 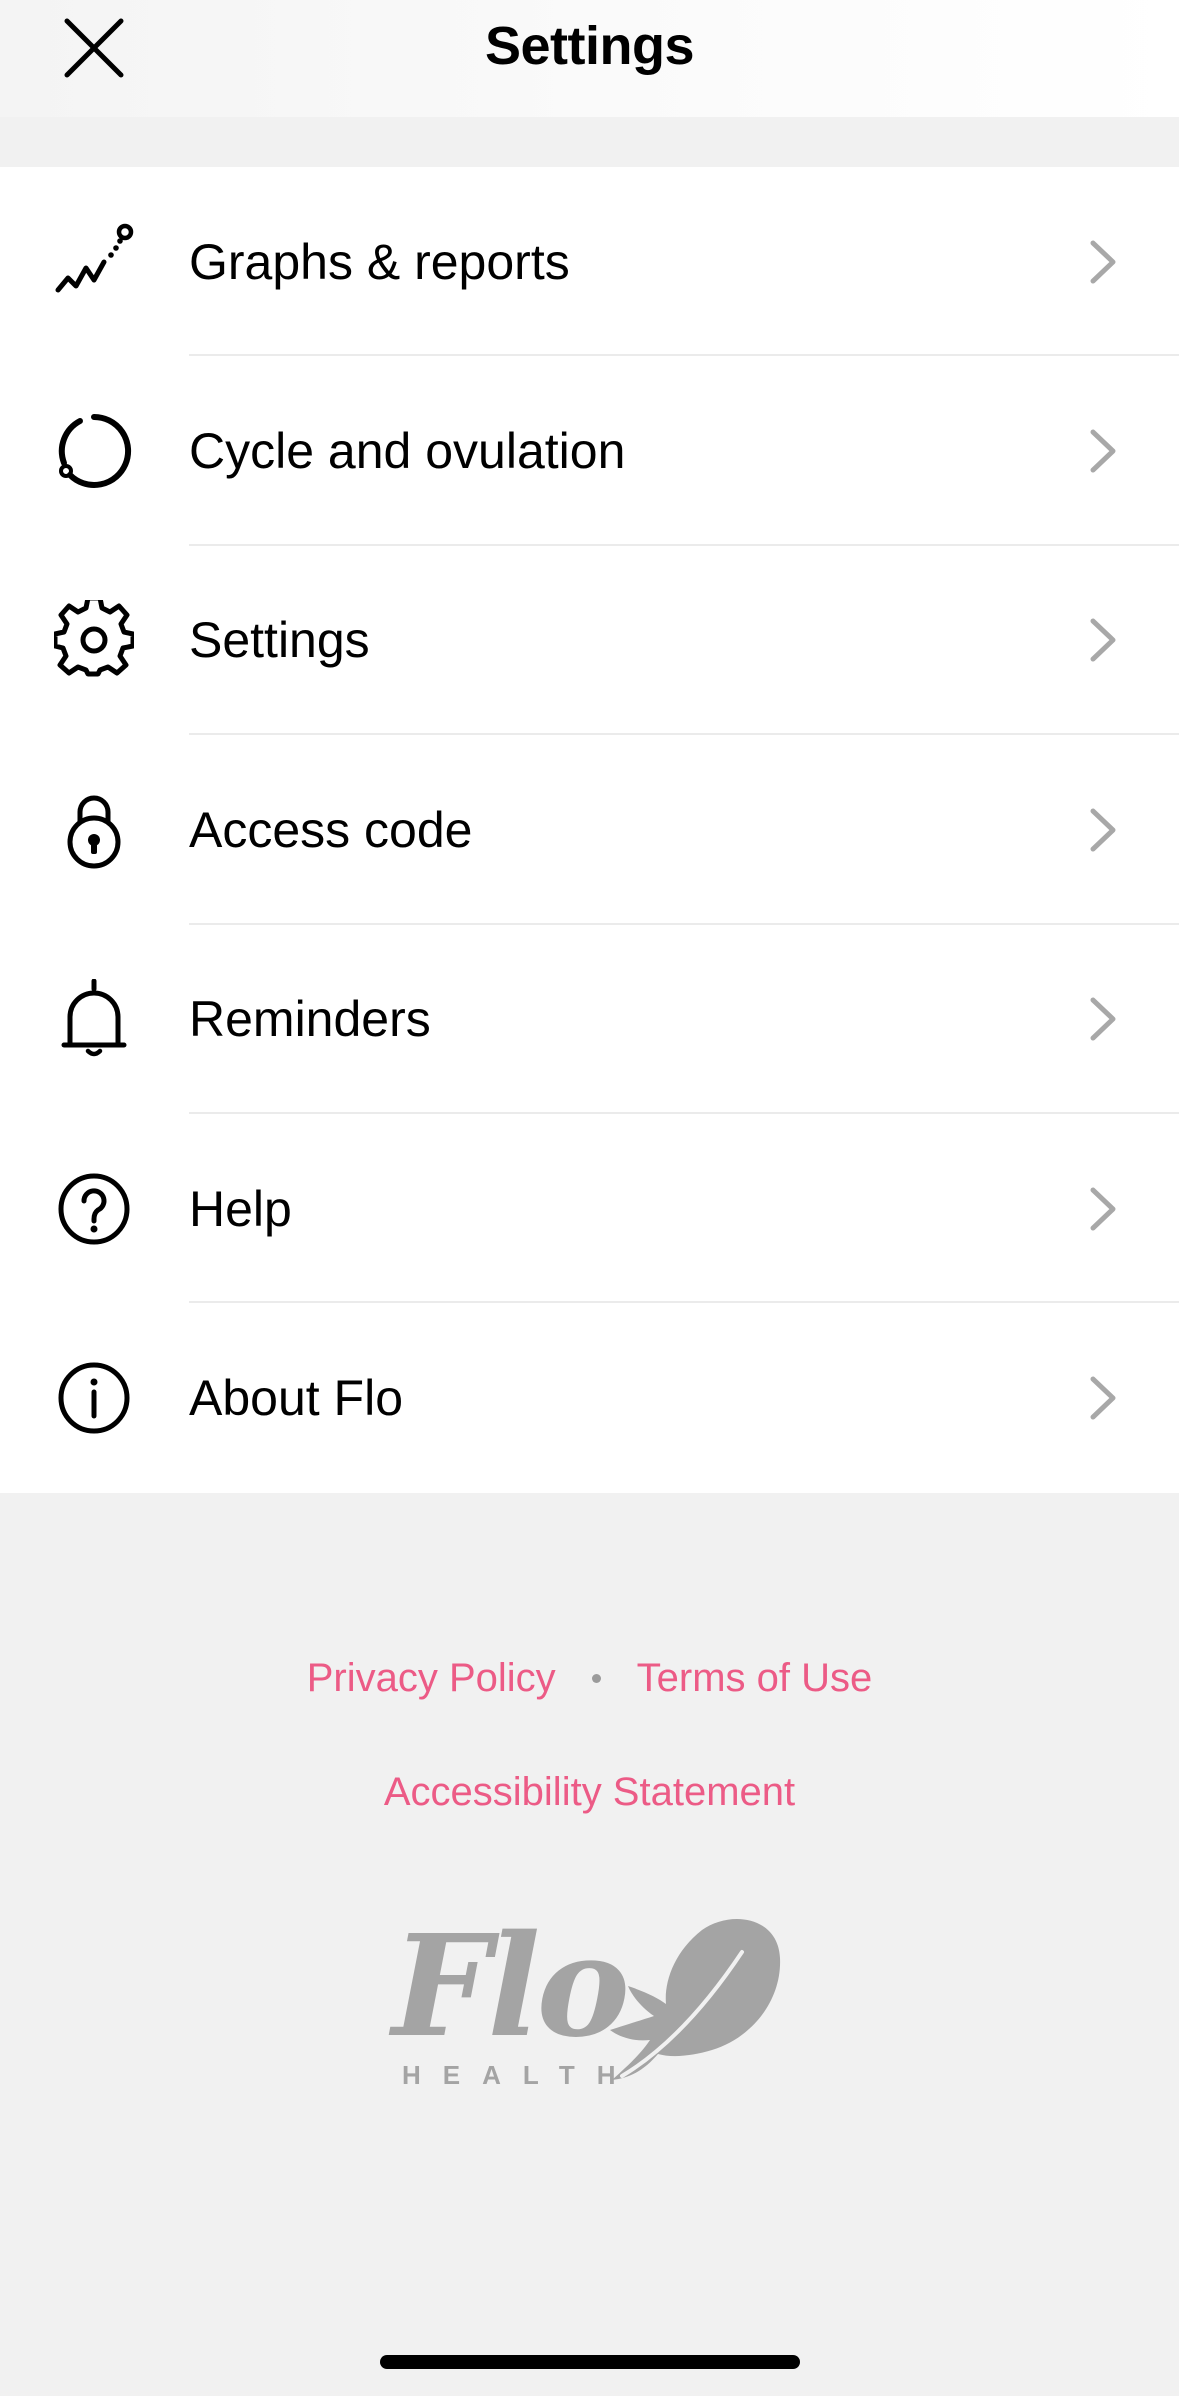 I want to click on terms-of-use-link: Terms of Use, so click(x=755, y=1678).